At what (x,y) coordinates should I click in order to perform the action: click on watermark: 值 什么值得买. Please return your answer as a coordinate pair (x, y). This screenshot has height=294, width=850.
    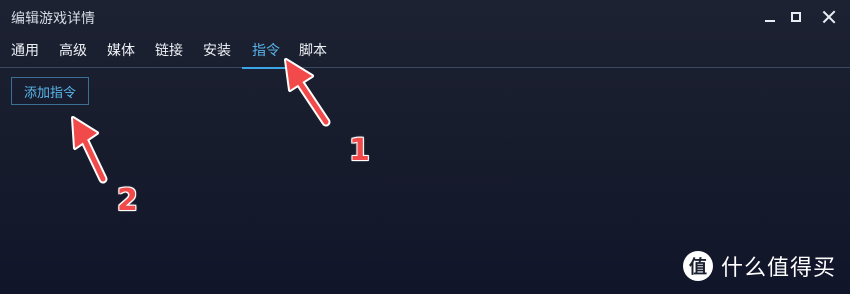
    Looking at the image, I should click on (759, 266).